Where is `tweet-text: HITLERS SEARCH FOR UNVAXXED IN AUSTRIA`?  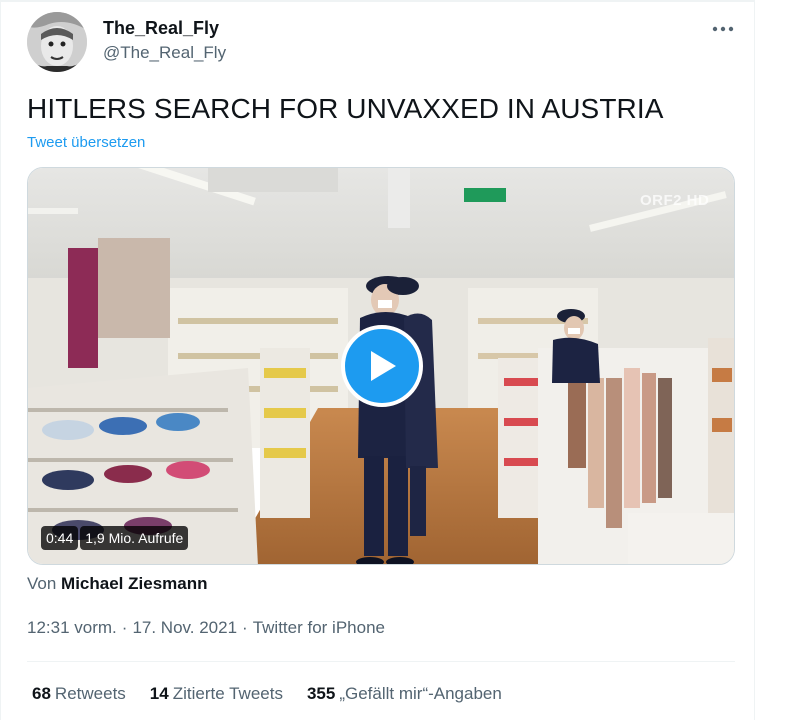 tweet-text: HITLERS SEARCH FOR UNVAXXED IN AUSTRIA is located at coordinates (345, 108).